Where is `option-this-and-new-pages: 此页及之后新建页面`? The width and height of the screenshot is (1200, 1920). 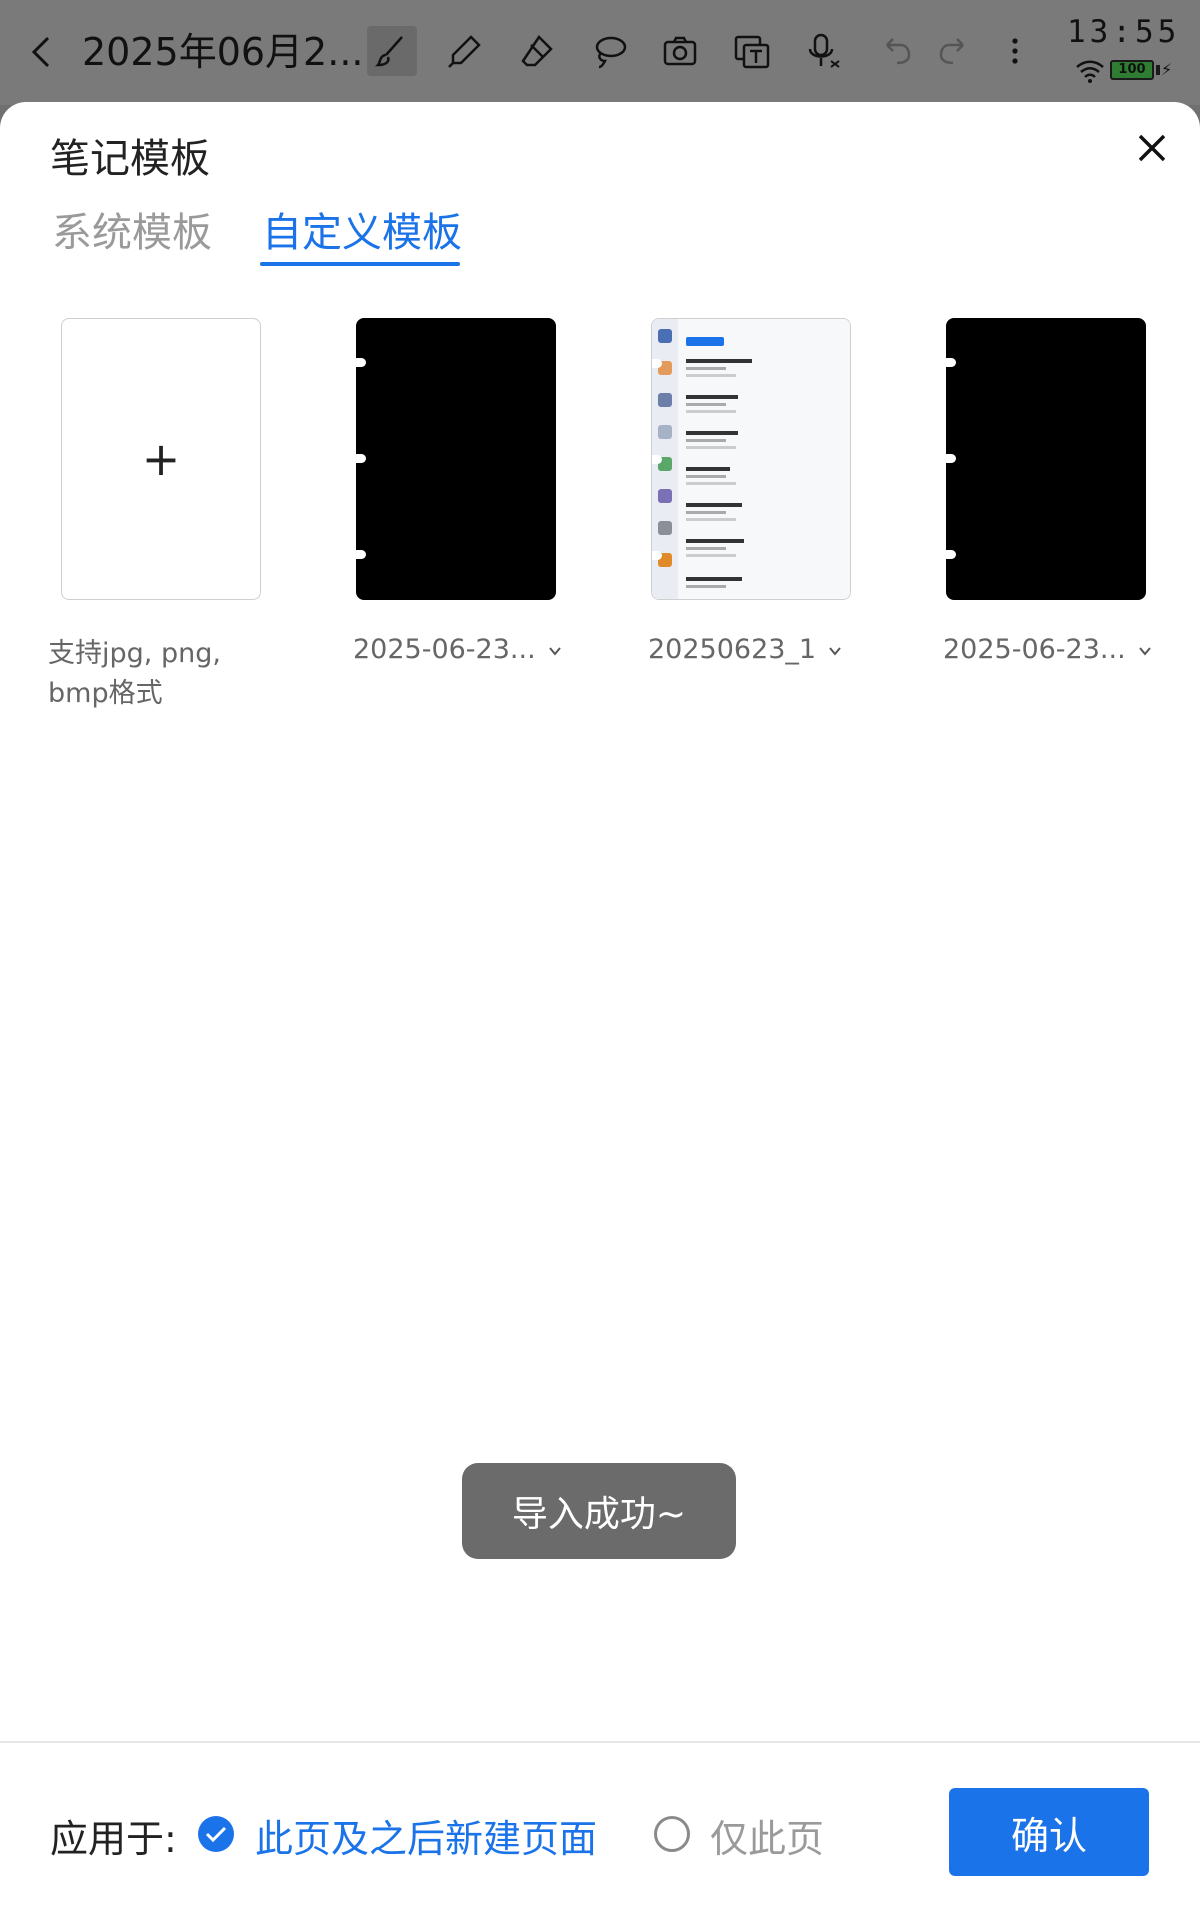 option-this-and-new-pages: 此页及之后新建页面 is located at coordinates (426, 1835).